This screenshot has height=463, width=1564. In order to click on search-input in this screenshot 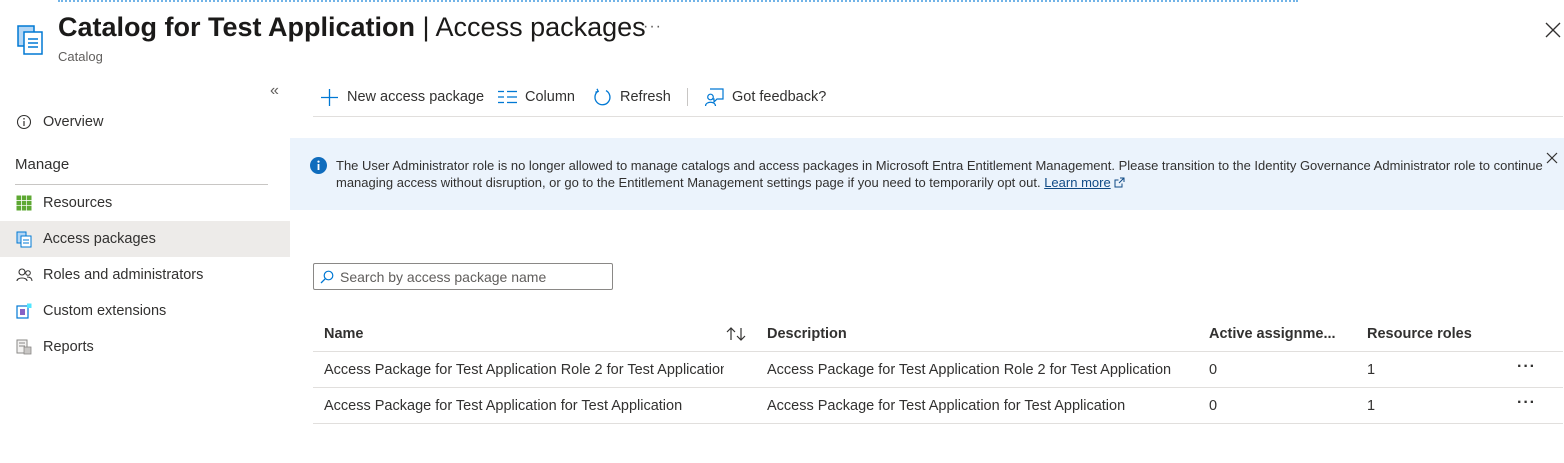, I will do `click(470, 276)`.